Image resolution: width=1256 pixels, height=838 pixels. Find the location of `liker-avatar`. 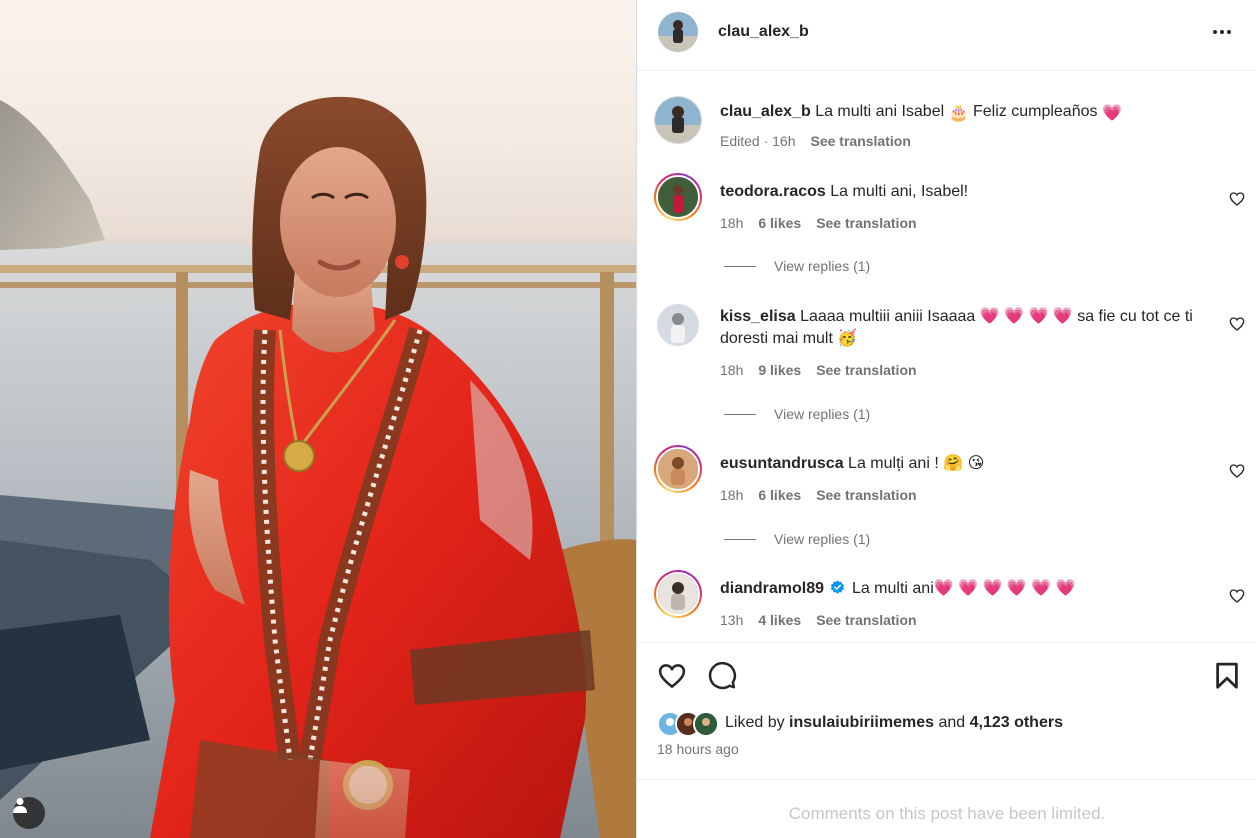

liker-avatar is located at coordinates (706, 724).